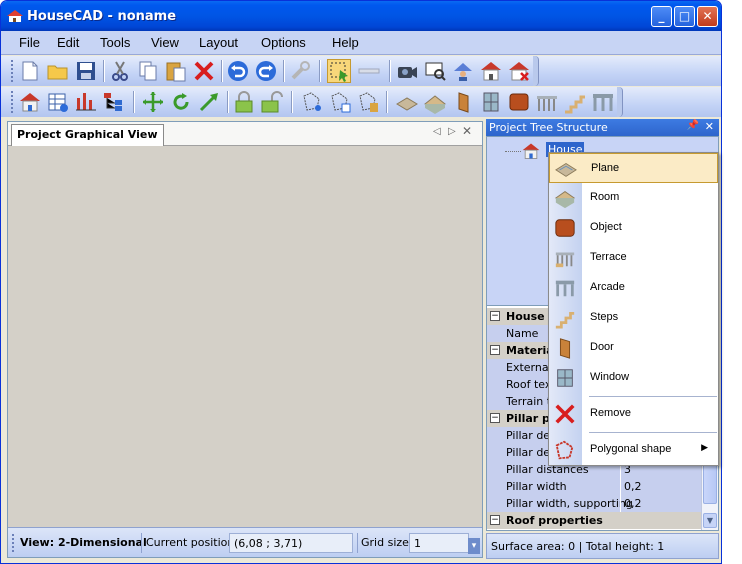 This screenshot has height=564, width=742. I want to click on scroll-down-icon: ▼, so click(710, 520).